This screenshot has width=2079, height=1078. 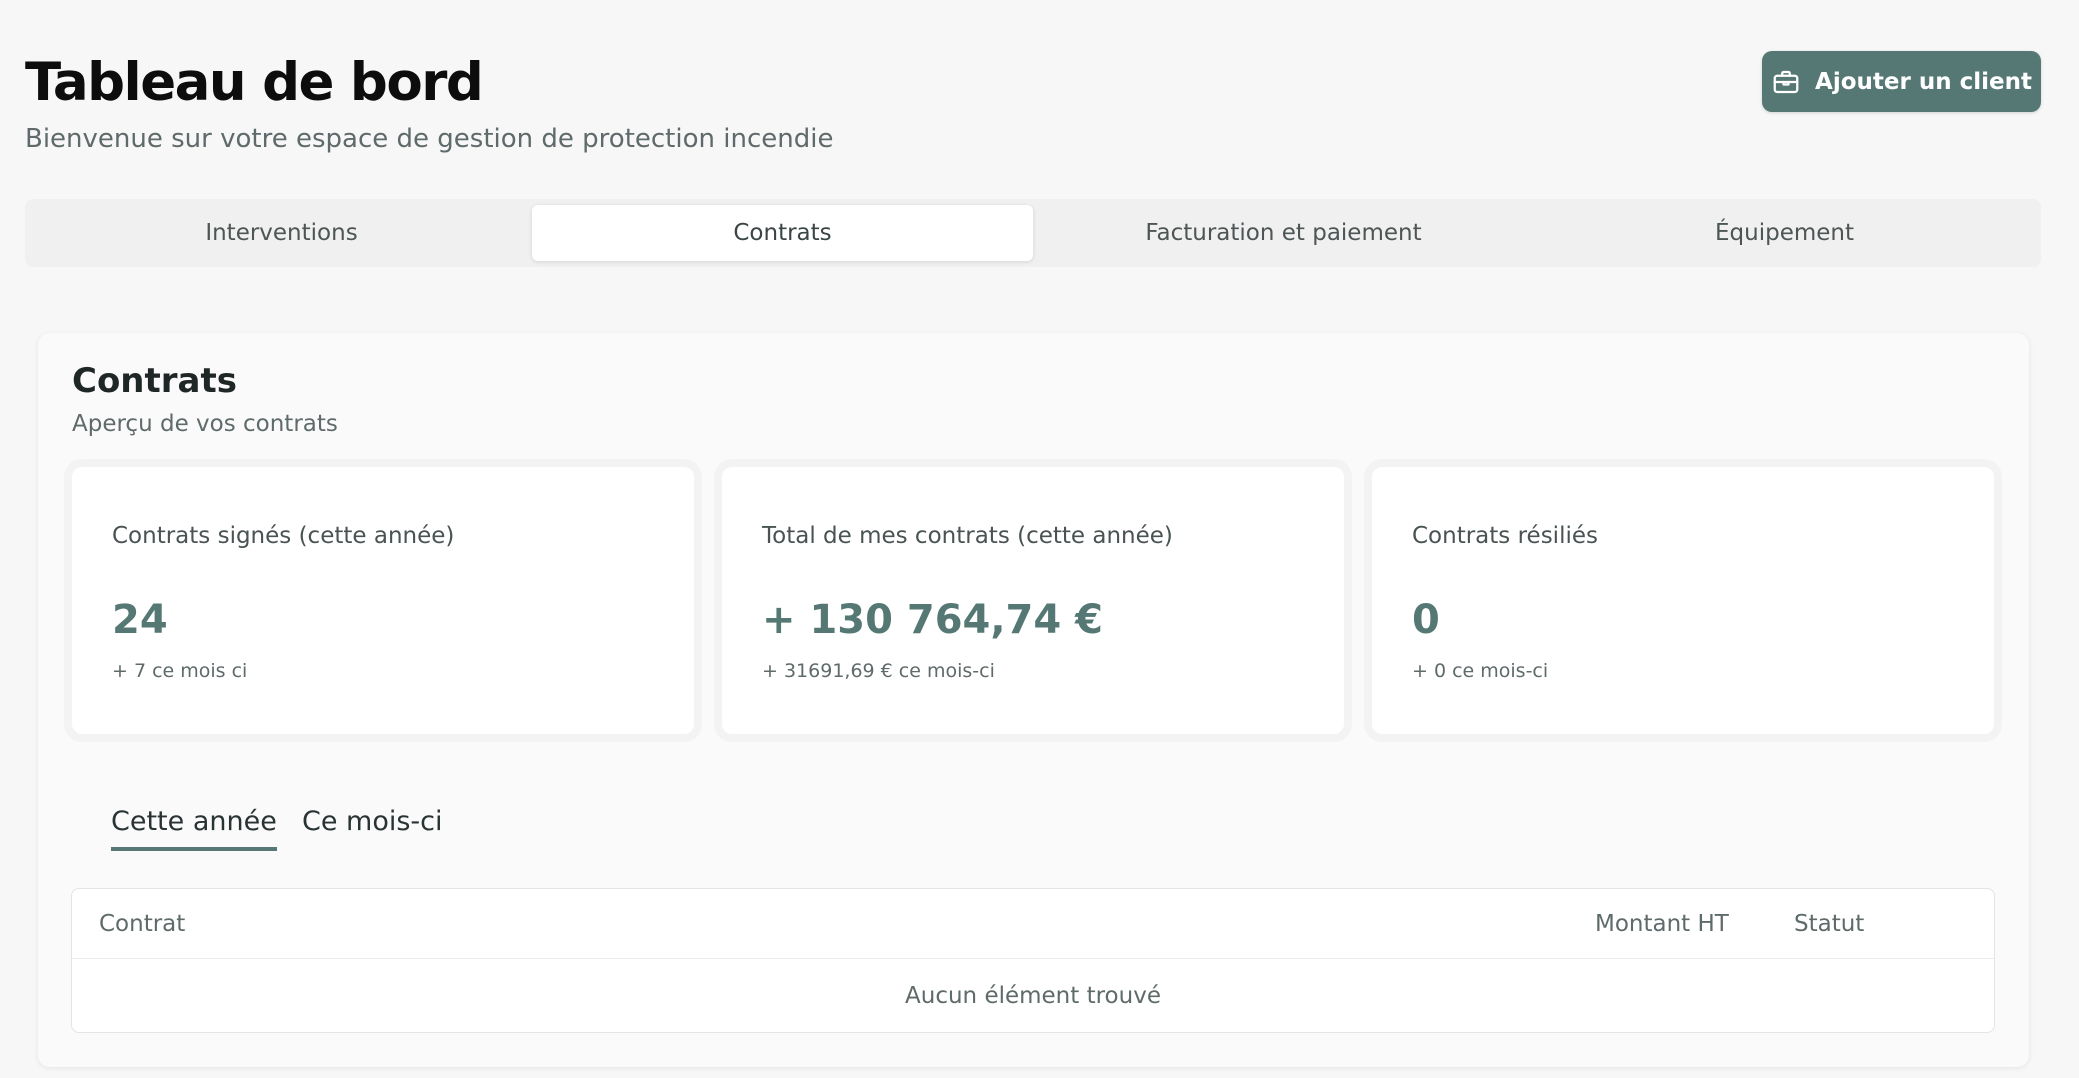 What do you see at coordinates (1829, 924) in the screenshot?
I see `column-header-statut: Statut` at bounding box center [1829, 924].